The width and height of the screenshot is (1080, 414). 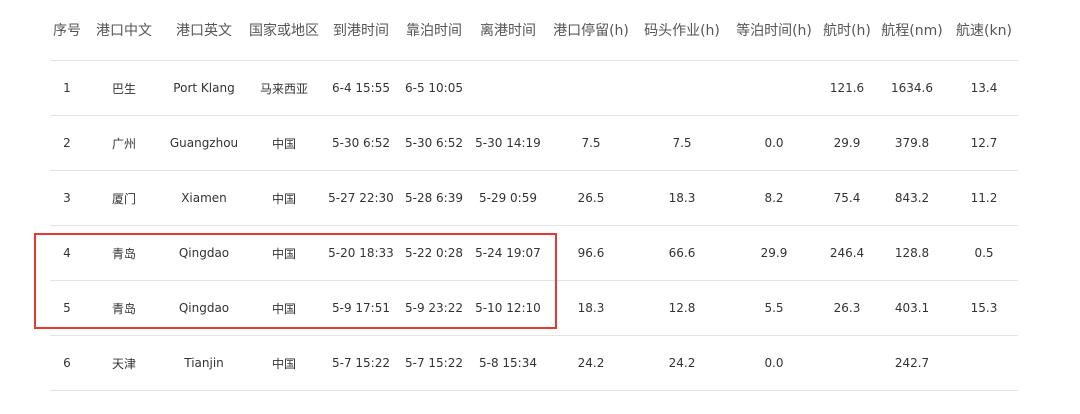 What do you see at coordinates (508, 88) in the screenshot?
I see `cell-departure-time` at bounding box center [508, 88].